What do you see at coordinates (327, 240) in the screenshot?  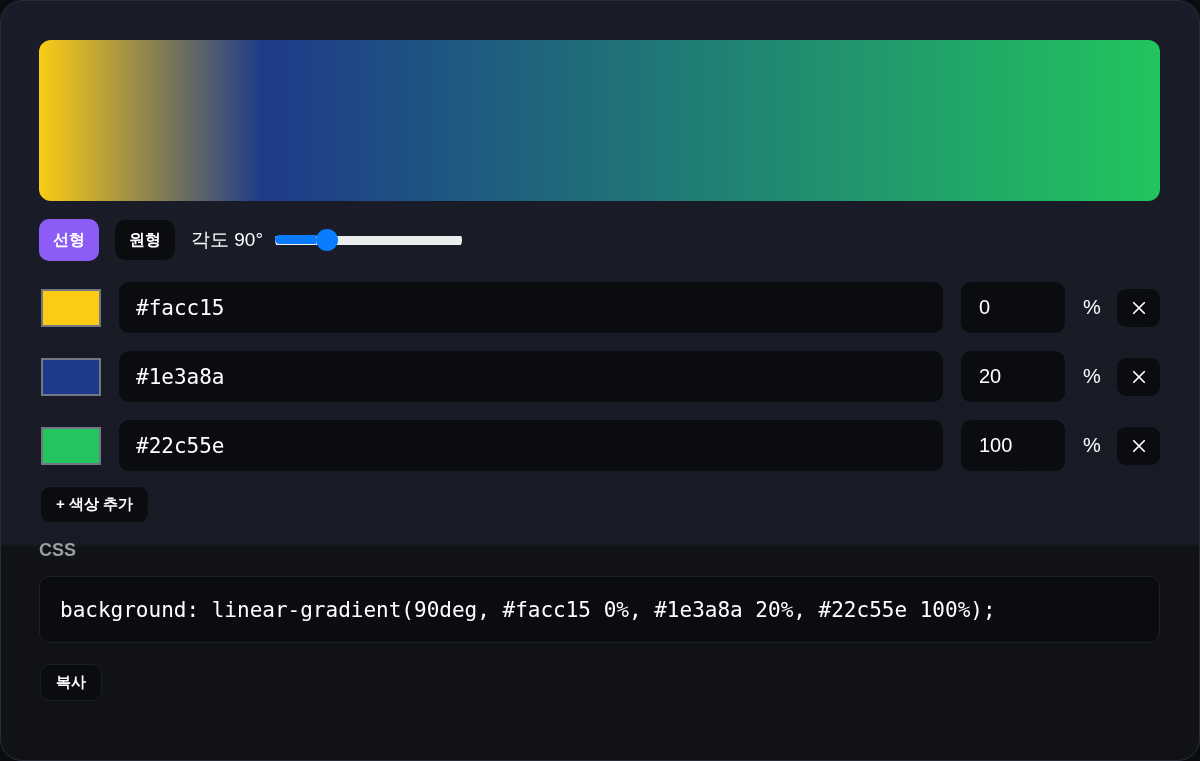 I see `slider-thumb` at bounding box center [327, 240].